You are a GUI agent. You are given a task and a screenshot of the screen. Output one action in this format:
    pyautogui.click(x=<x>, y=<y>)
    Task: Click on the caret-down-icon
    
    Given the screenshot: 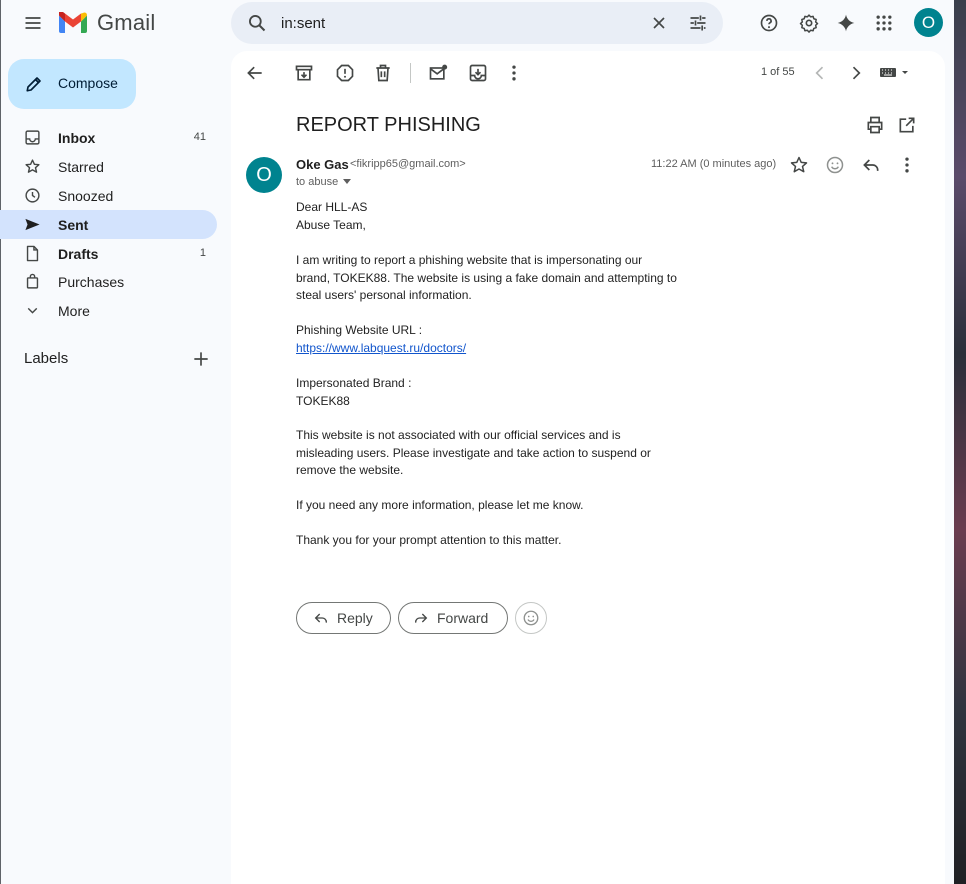 What is the action you would take?
    pyautogui.click(x=347, y=182)
    